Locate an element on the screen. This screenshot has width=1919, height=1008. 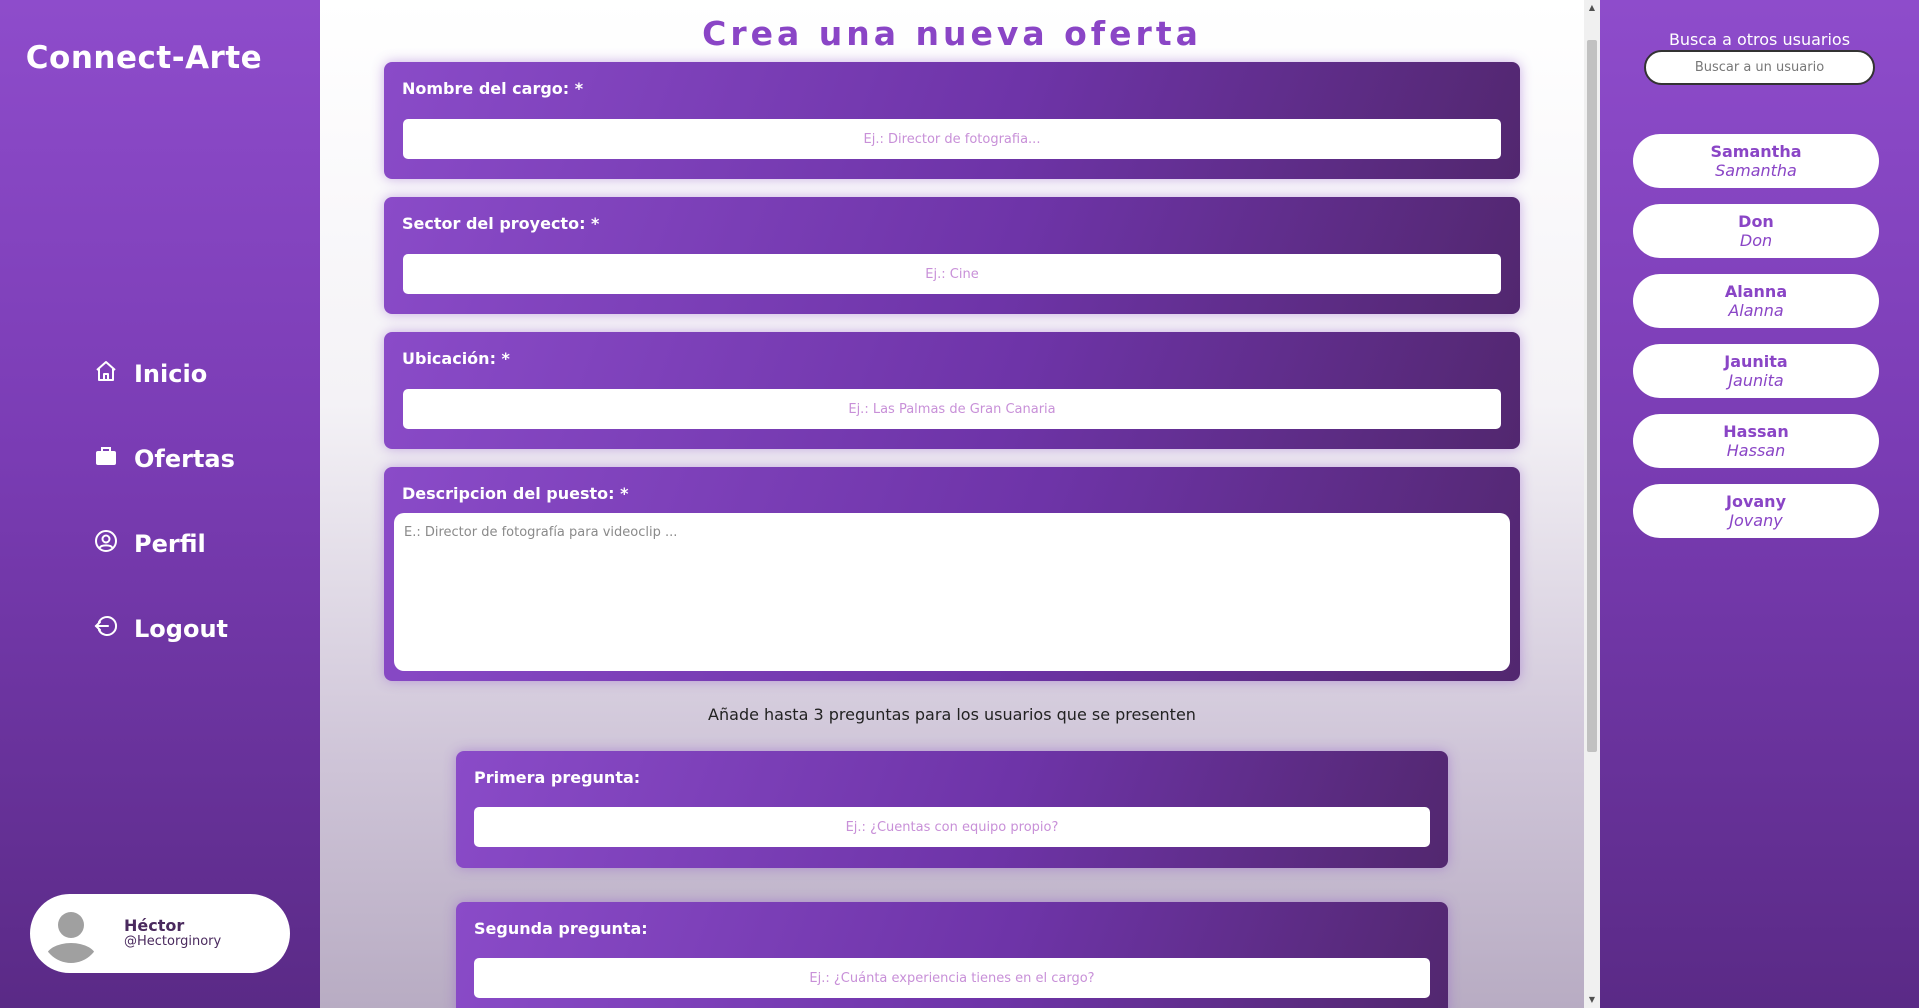
nav-item-perfil: Perfil is located at coordinates (150, 544).